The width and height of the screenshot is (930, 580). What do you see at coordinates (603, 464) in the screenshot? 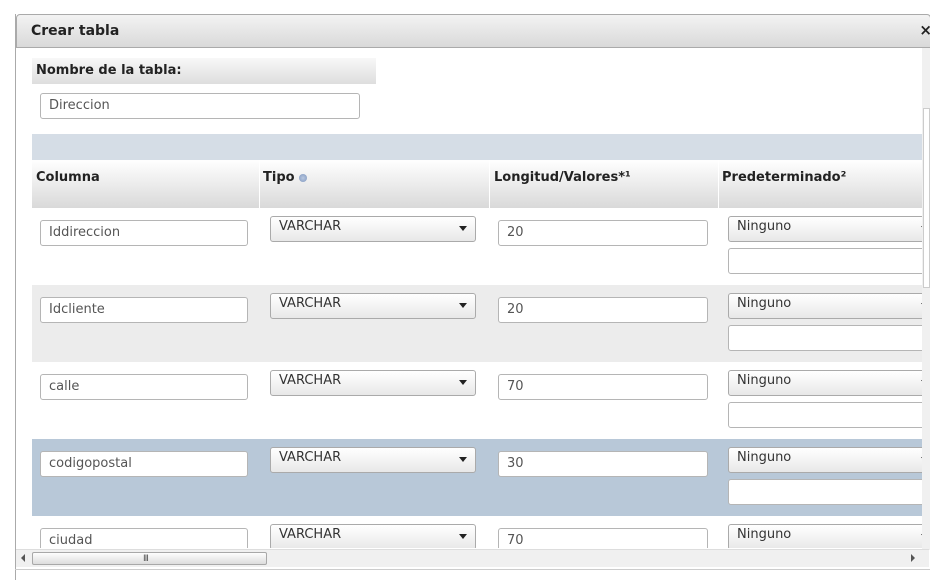
I see `length-input: 30` at bounding box center [603, 464].